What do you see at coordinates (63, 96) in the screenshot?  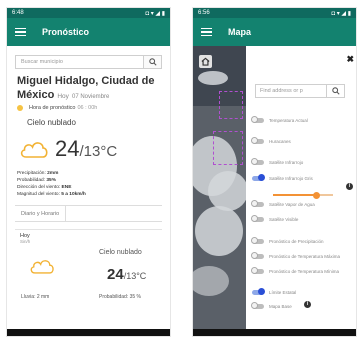 I see `date-label: Hoy` at bounding box center [63, 96].